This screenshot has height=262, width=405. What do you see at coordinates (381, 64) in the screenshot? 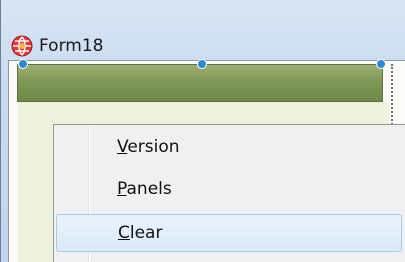
I see `selection-handle-right` at bounding box center [381, 64].